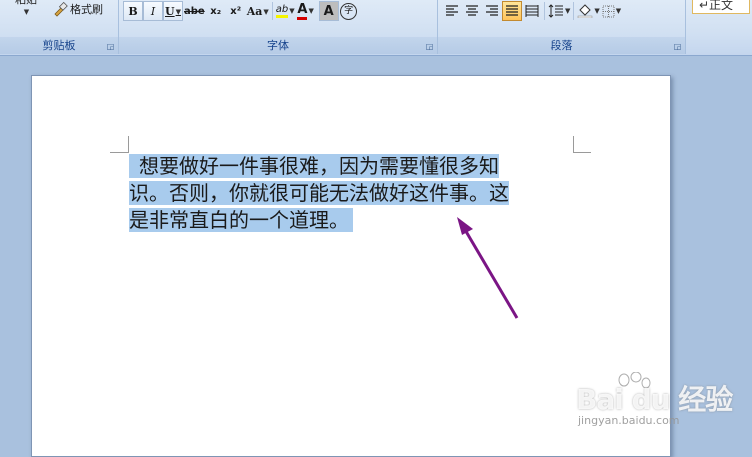 Image resolution: width=752 pixels, height=457 pixels. Describe the element at coordinates (194, 11) in the screenshot. I see `strikethrough-button: abe` at that location.